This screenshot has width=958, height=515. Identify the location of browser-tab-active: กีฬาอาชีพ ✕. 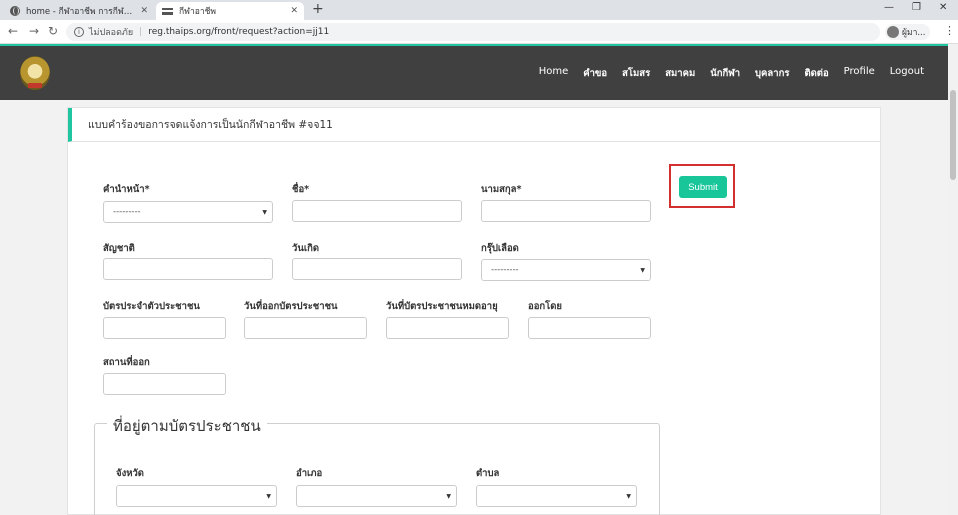
(230, 11).